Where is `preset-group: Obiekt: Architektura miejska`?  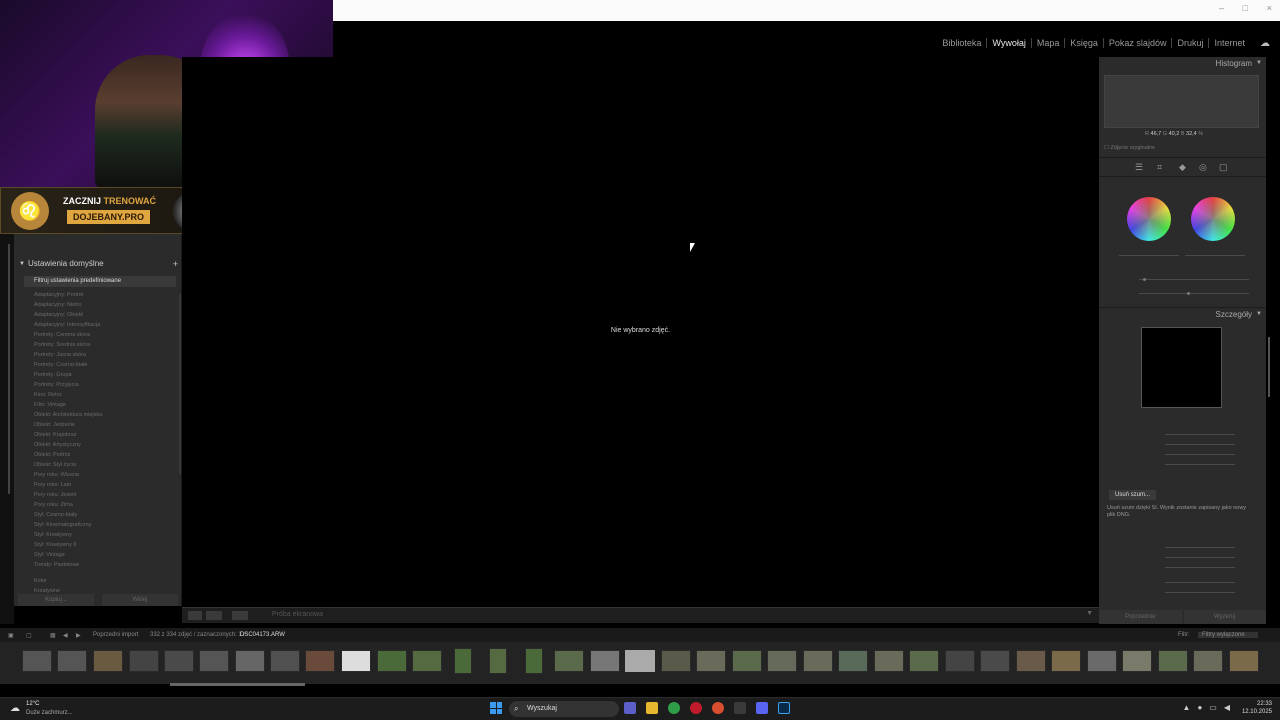
preset-group: Obiekt: Architektura miejska is located at coordinates (64, 415).